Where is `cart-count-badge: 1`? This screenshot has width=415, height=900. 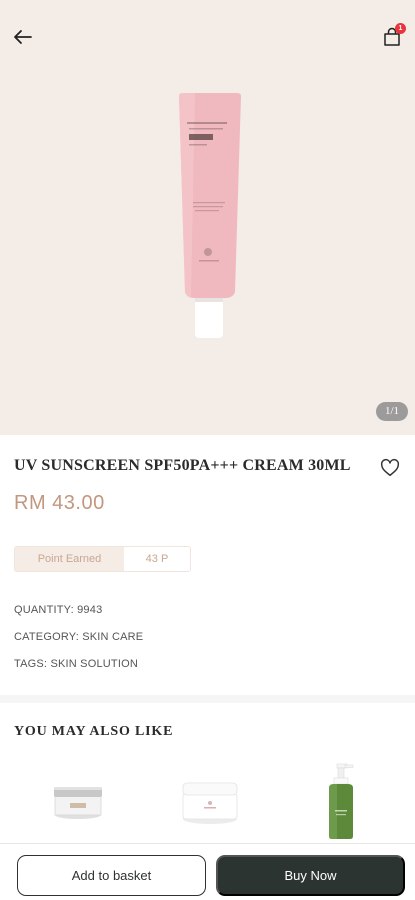 cart-count-badge: 1 is located at coordinates (400, 28).